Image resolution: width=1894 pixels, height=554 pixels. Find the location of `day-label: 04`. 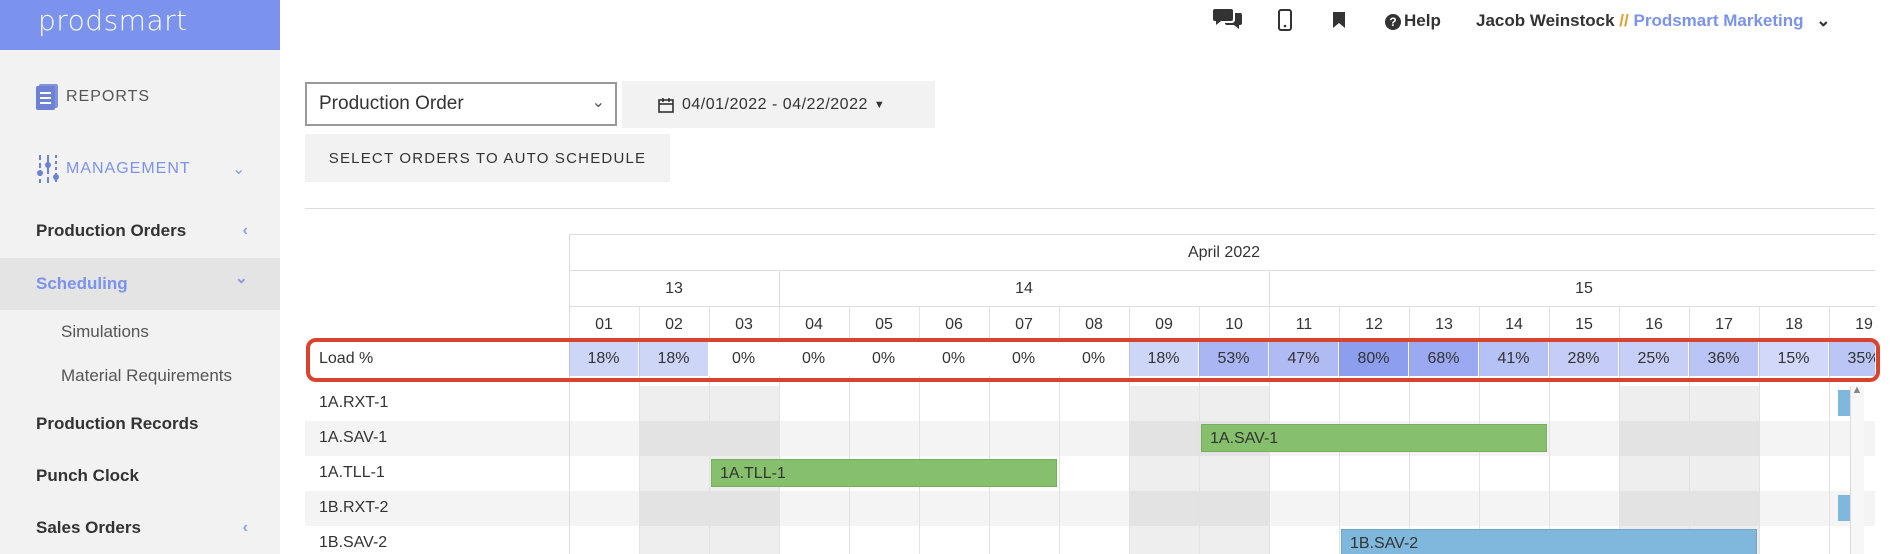

day-label: 04 is located at coordinates (814, 324).